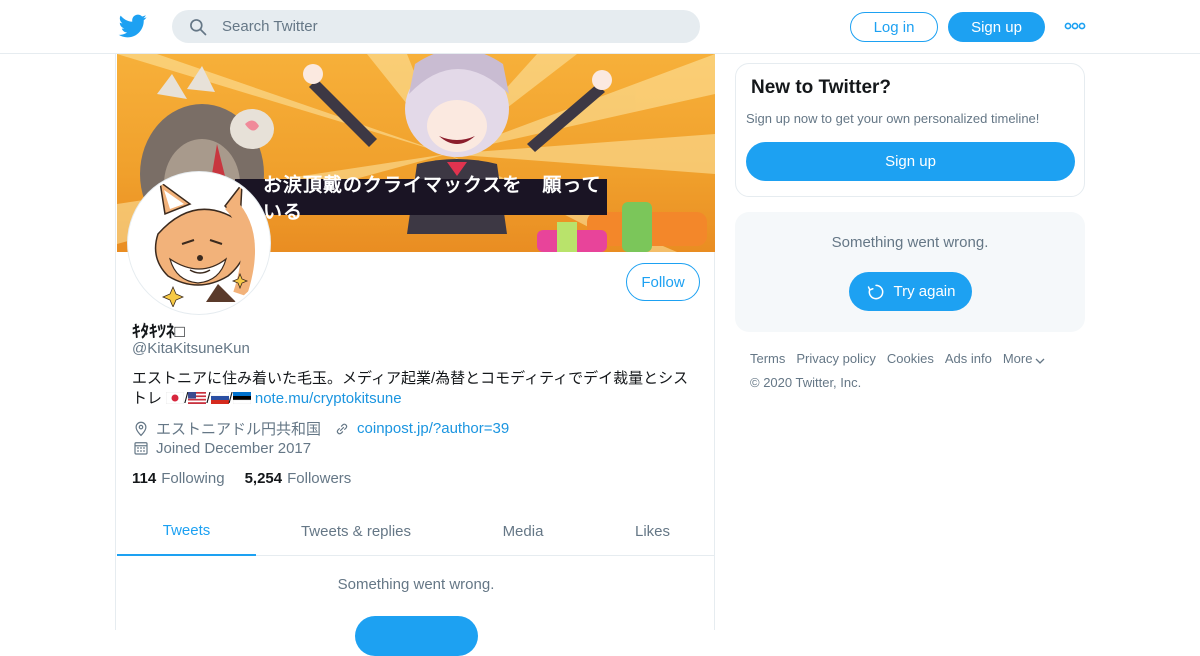 This screenshot has width=1200, height=656. What do you see at coordinates (996, 27) in the screenshot?
I see `signup-button: Sign up` at bounding box center [996, 27].